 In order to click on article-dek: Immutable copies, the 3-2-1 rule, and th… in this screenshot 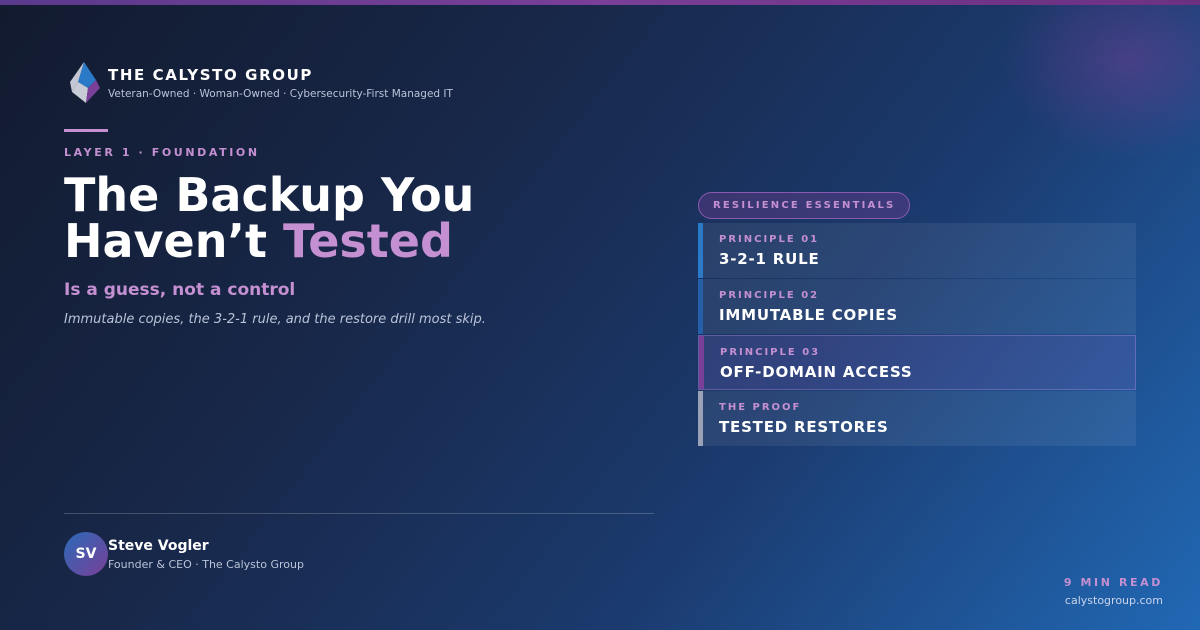, I will do `click(275, 319)`.